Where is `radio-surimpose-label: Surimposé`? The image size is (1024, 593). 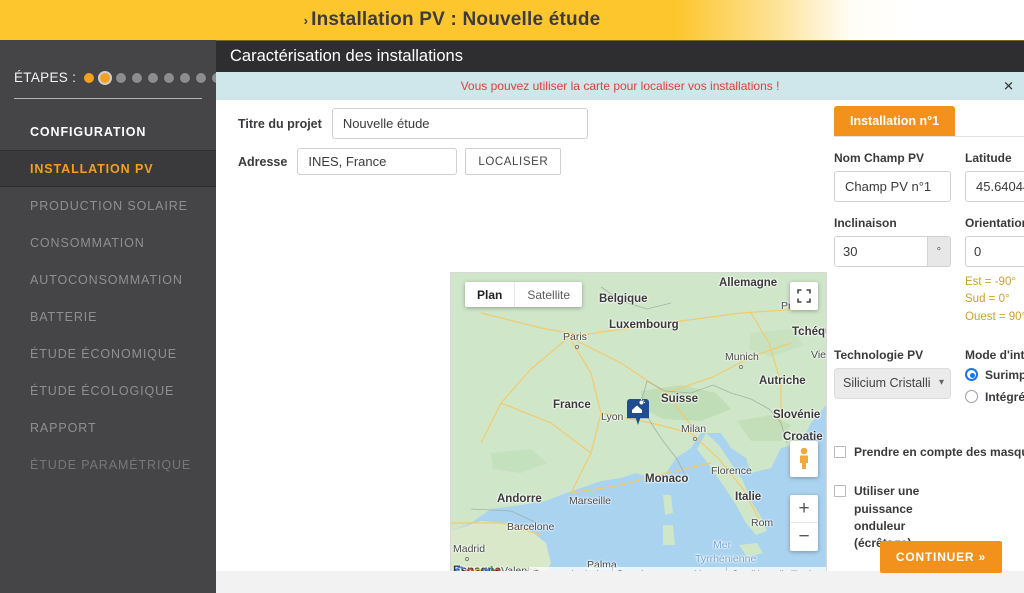
radio-surimpose-label: Surimposé is located at coordinates (1004, 374).